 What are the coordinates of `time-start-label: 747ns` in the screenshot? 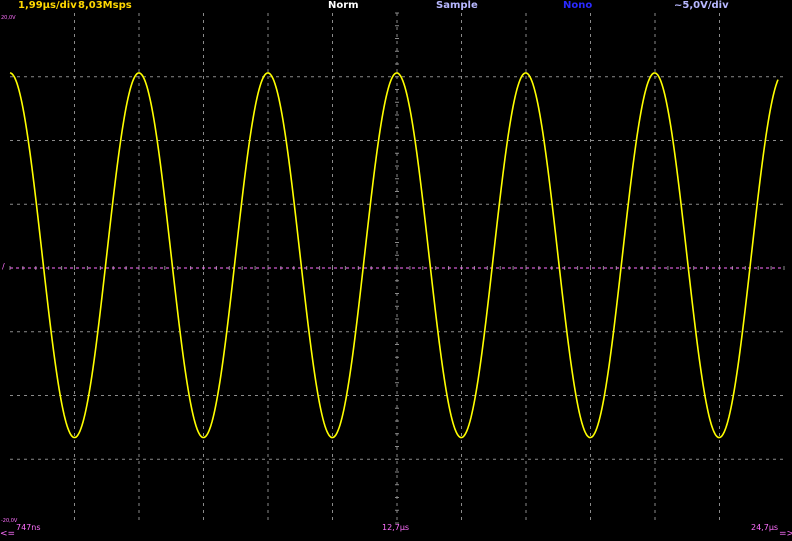 It's located at (28, 527).